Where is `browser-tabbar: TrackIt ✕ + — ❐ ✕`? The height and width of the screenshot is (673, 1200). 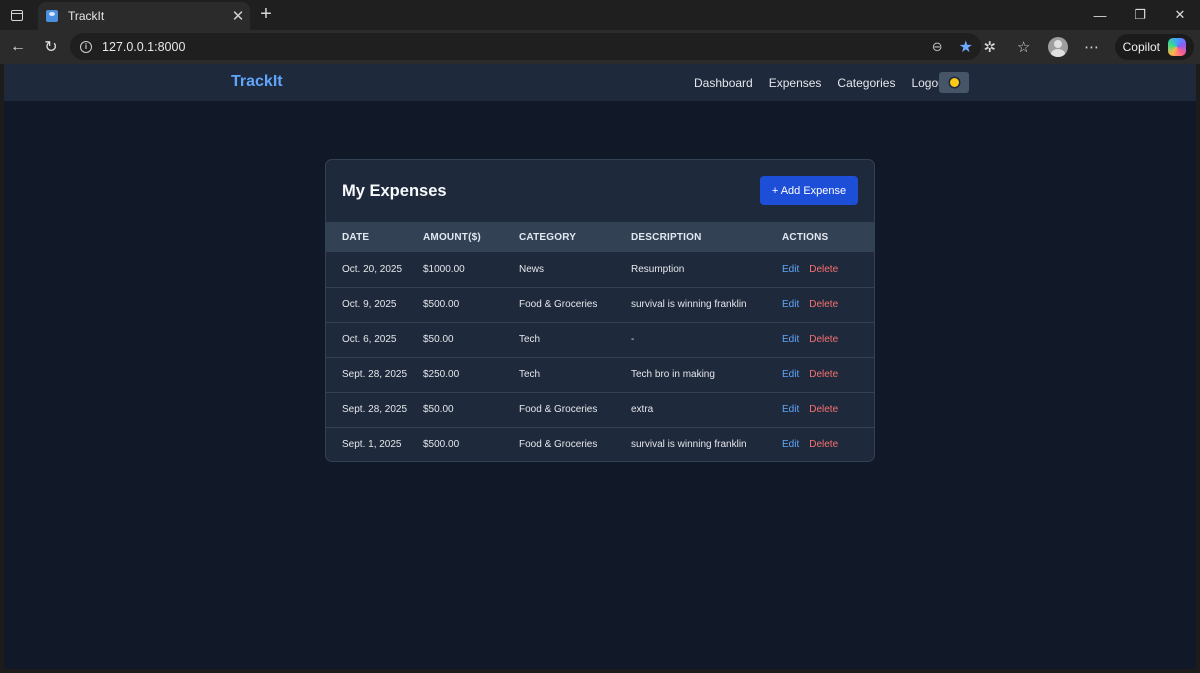
browser-tabbar: TrackIt ✕ + — ❐ ✕ is located at coordinates (600, 15).